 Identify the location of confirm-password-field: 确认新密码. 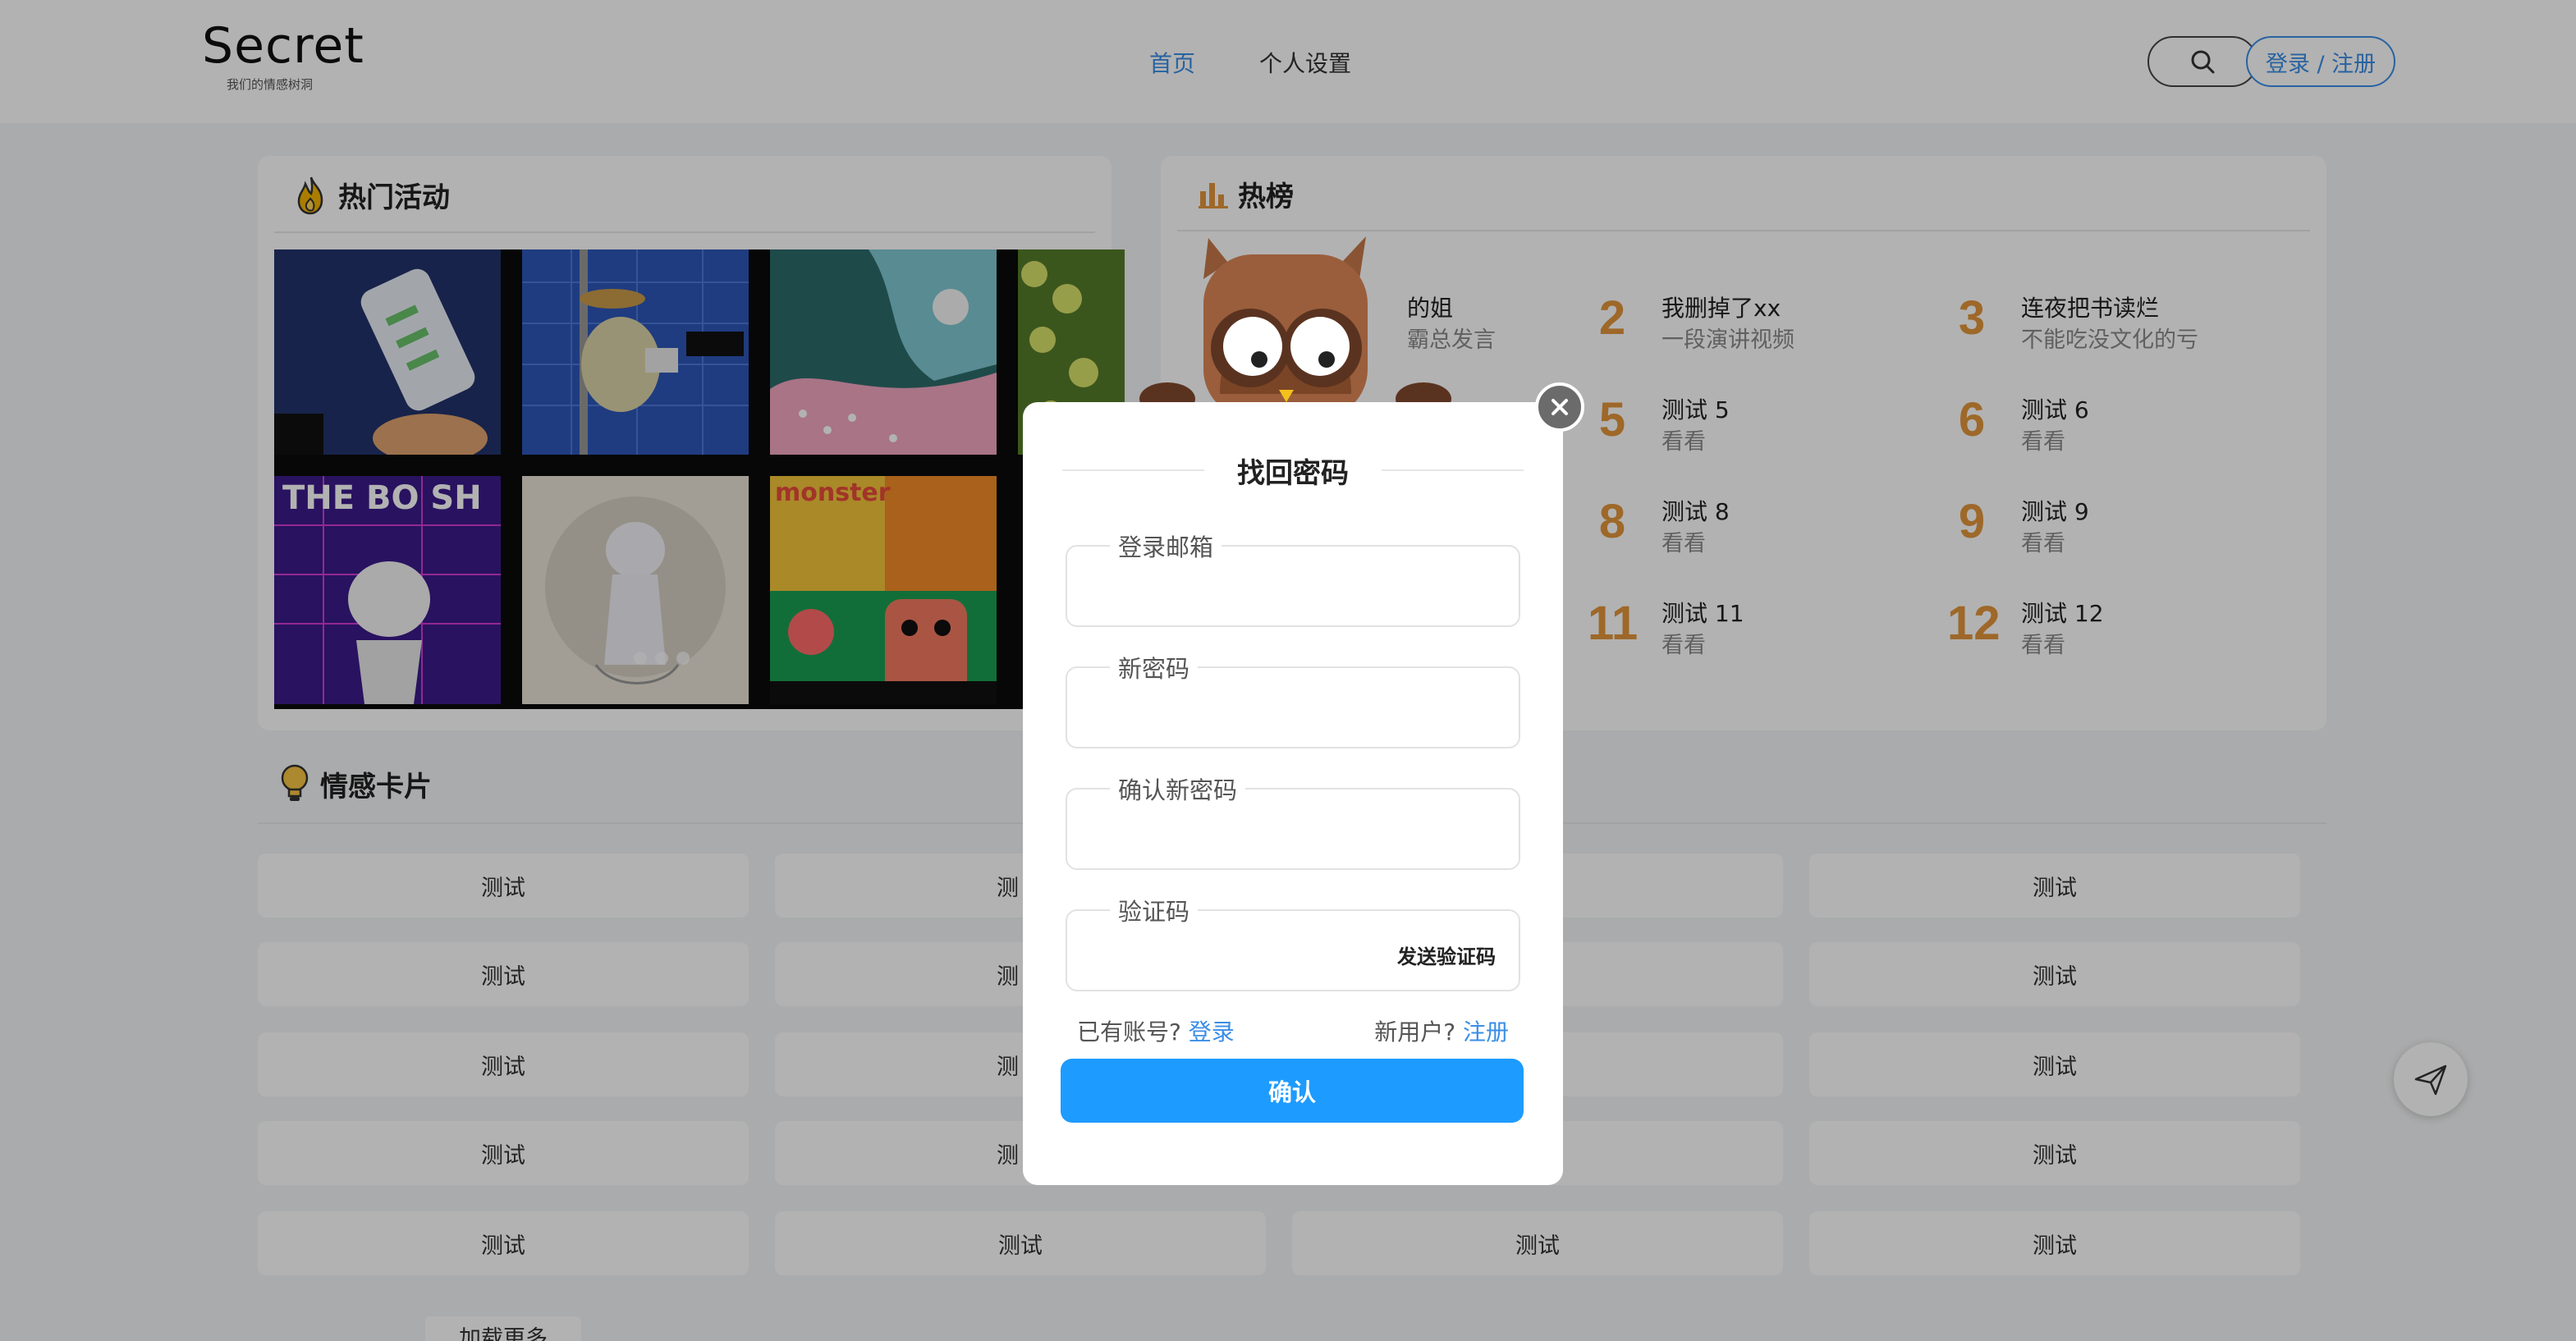
(1293, 820).